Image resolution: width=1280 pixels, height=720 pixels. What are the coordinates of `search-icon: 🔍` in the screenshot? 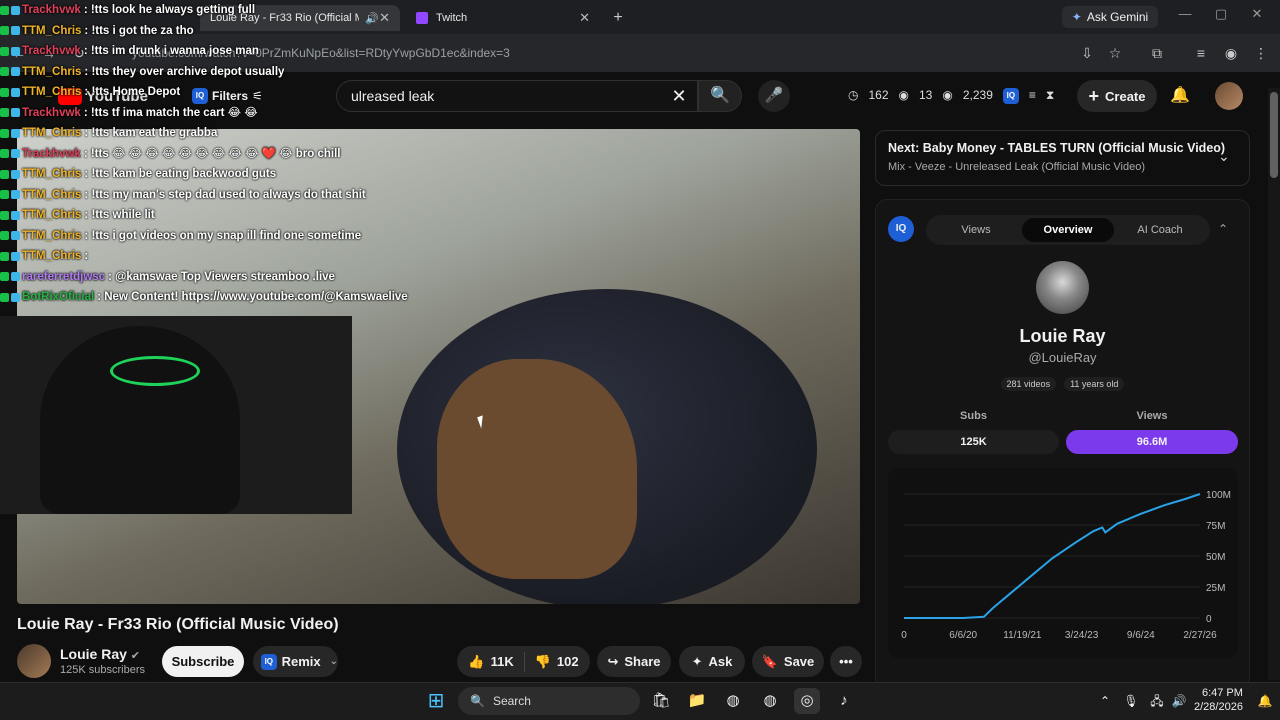 It's located at (477, 701).